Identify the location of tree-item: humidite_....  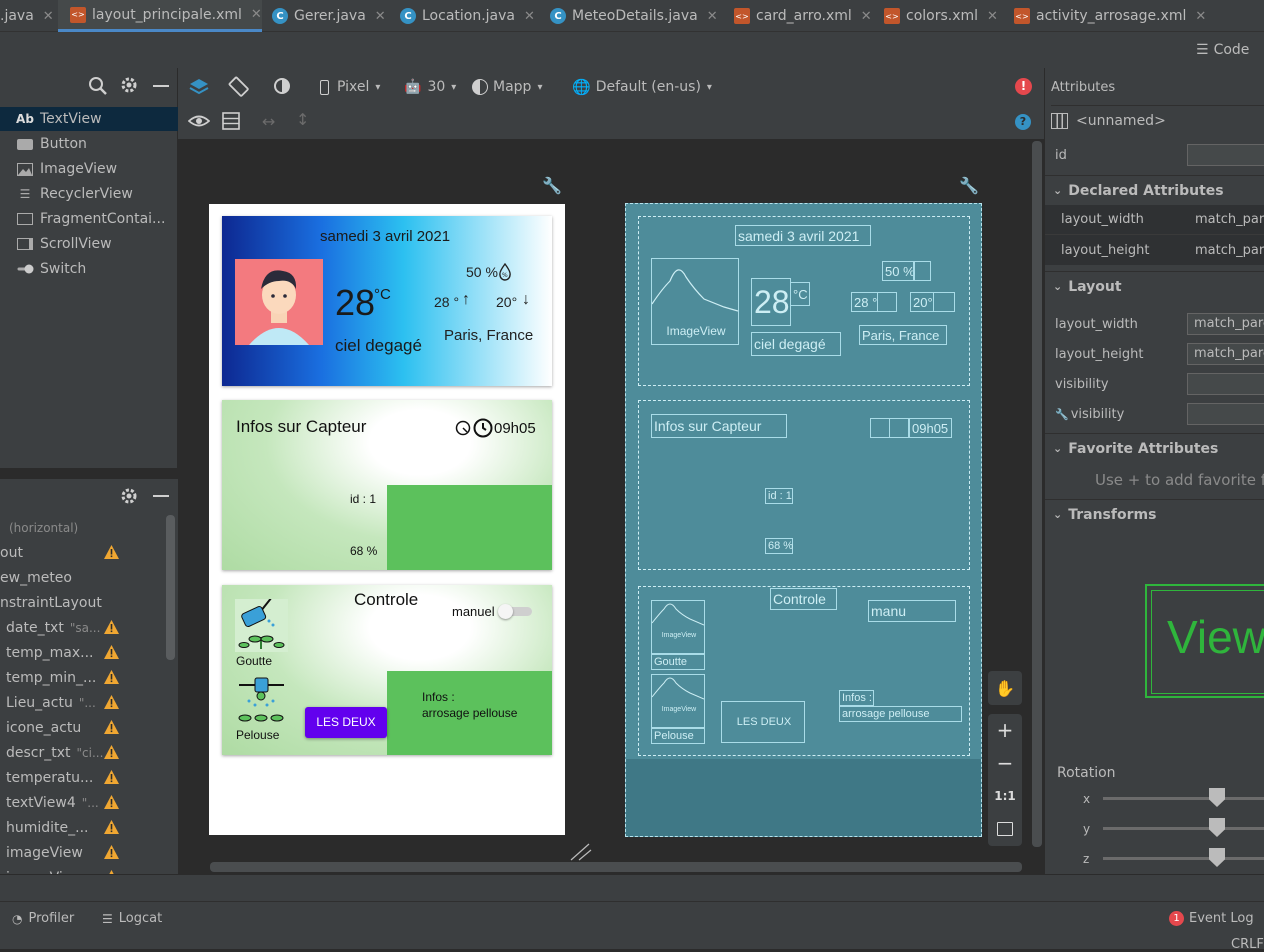
(82, 827).